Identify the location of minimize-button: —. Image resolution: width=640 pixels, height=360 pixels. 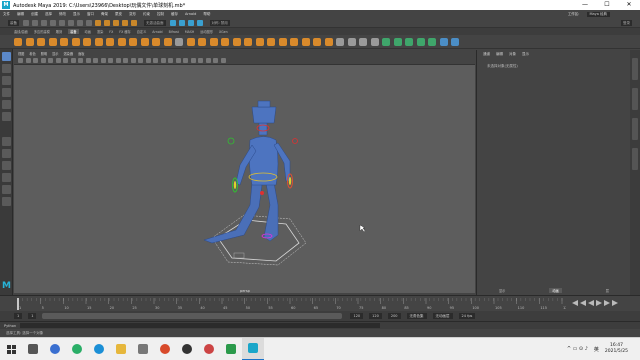
(585, 5).